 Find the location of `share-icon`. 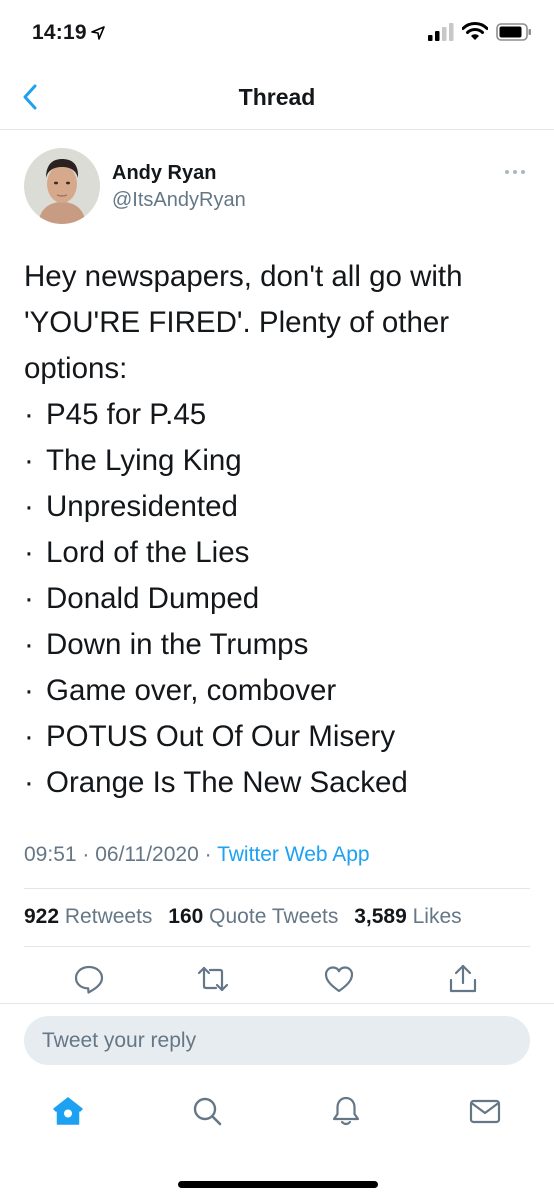

share-icon is located at coordinates (463, 979).